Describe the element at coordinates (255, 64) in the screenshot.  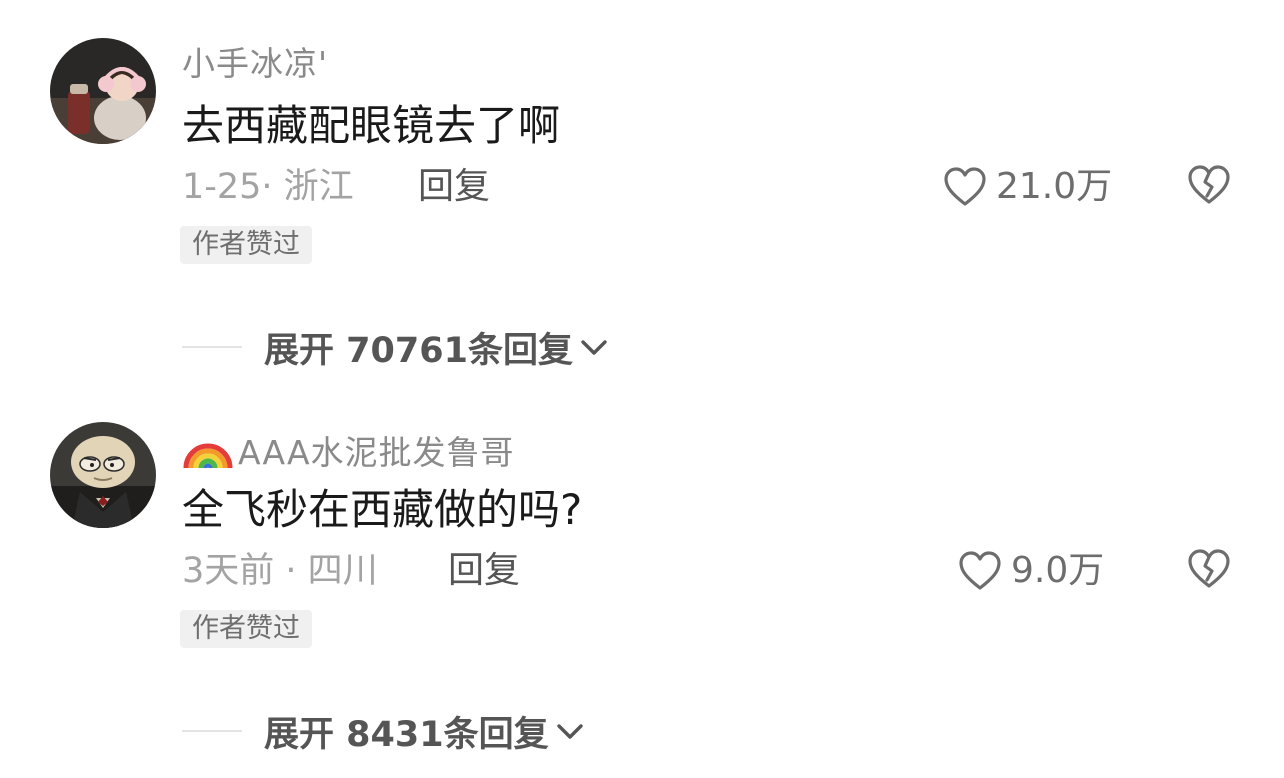
I see `username: 小手冰凉'` at that location.